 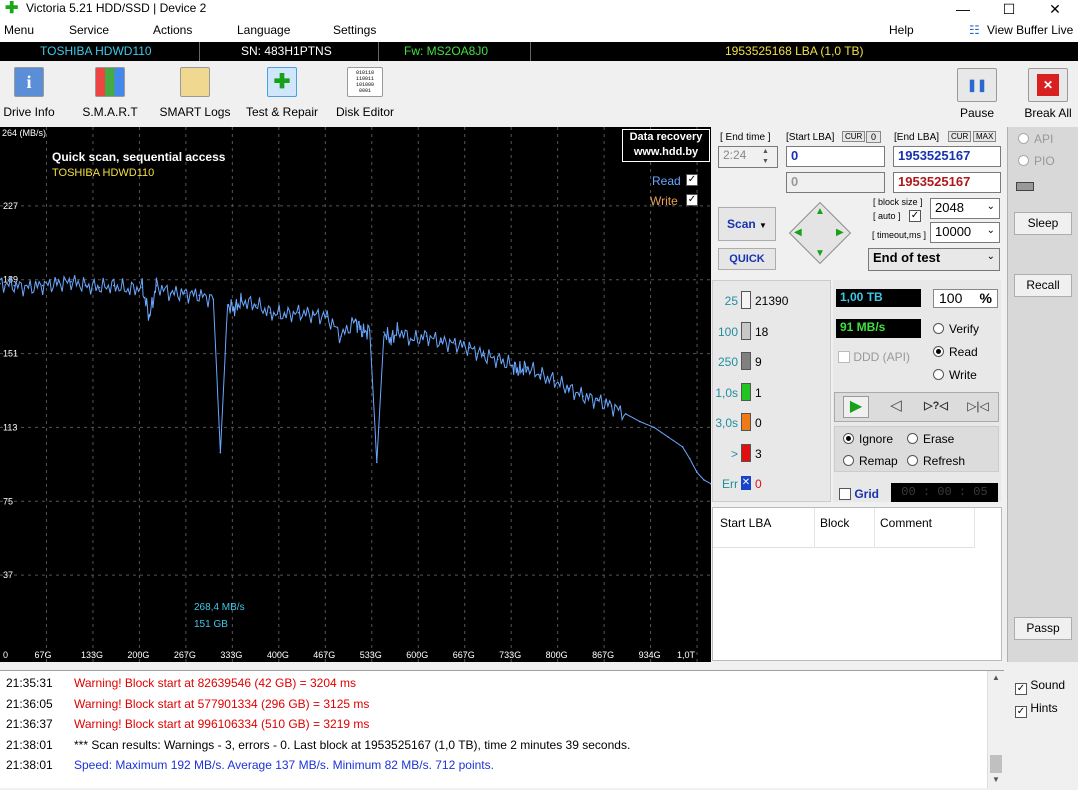 What do you see at coordinates (10, 427) in the screenshot?
I see `y-tick-label: 113` at bounding box center [10, 427].